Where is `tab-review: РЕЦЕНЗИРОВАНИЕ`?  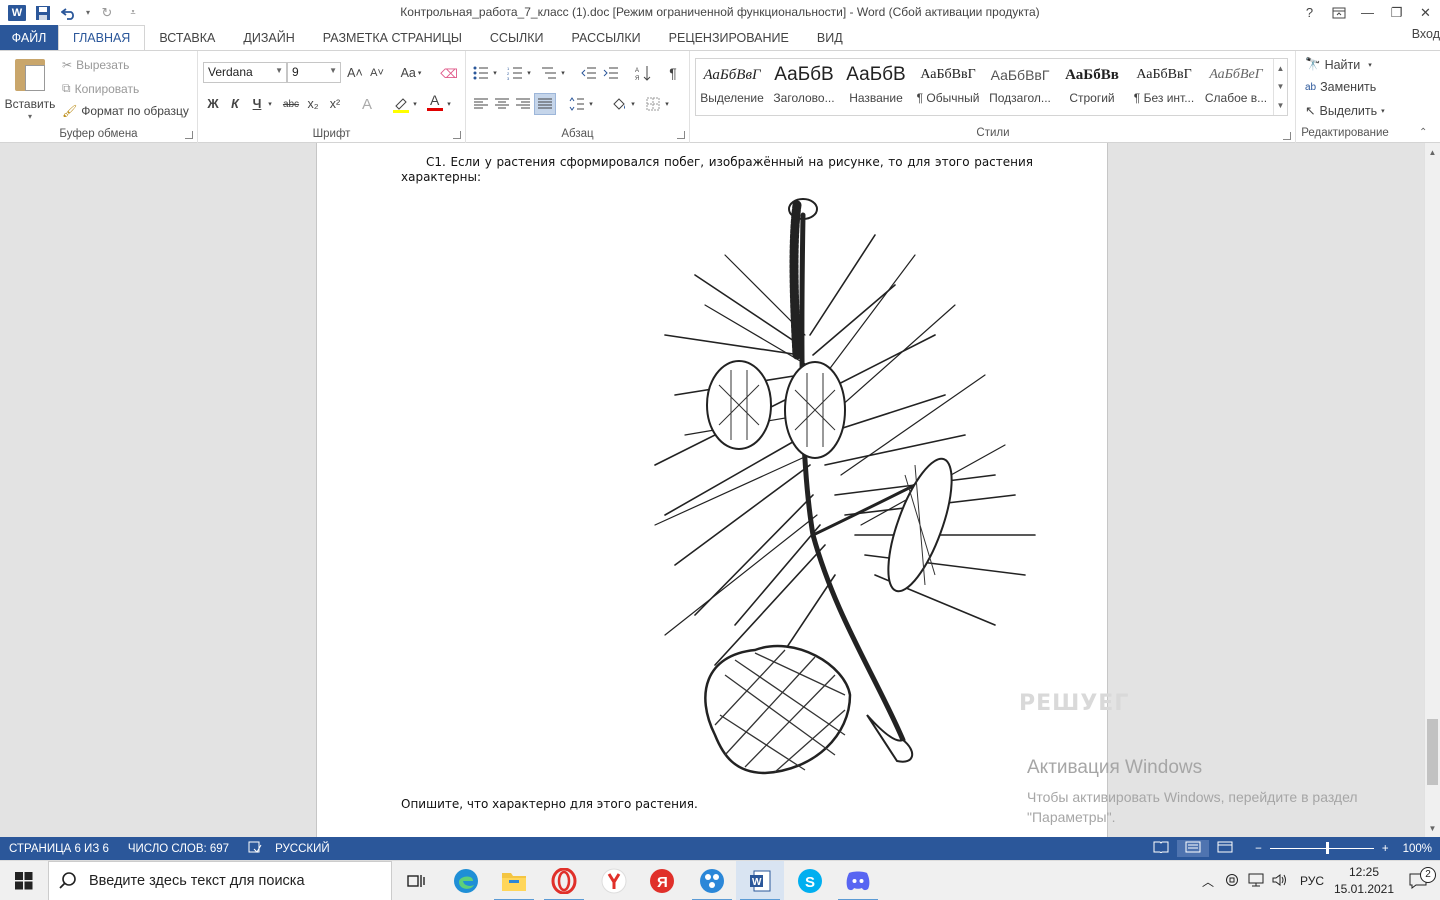 tab-review: РЕЦЕНЗИРОВАНИЕ is located at coordinates (729, 37).